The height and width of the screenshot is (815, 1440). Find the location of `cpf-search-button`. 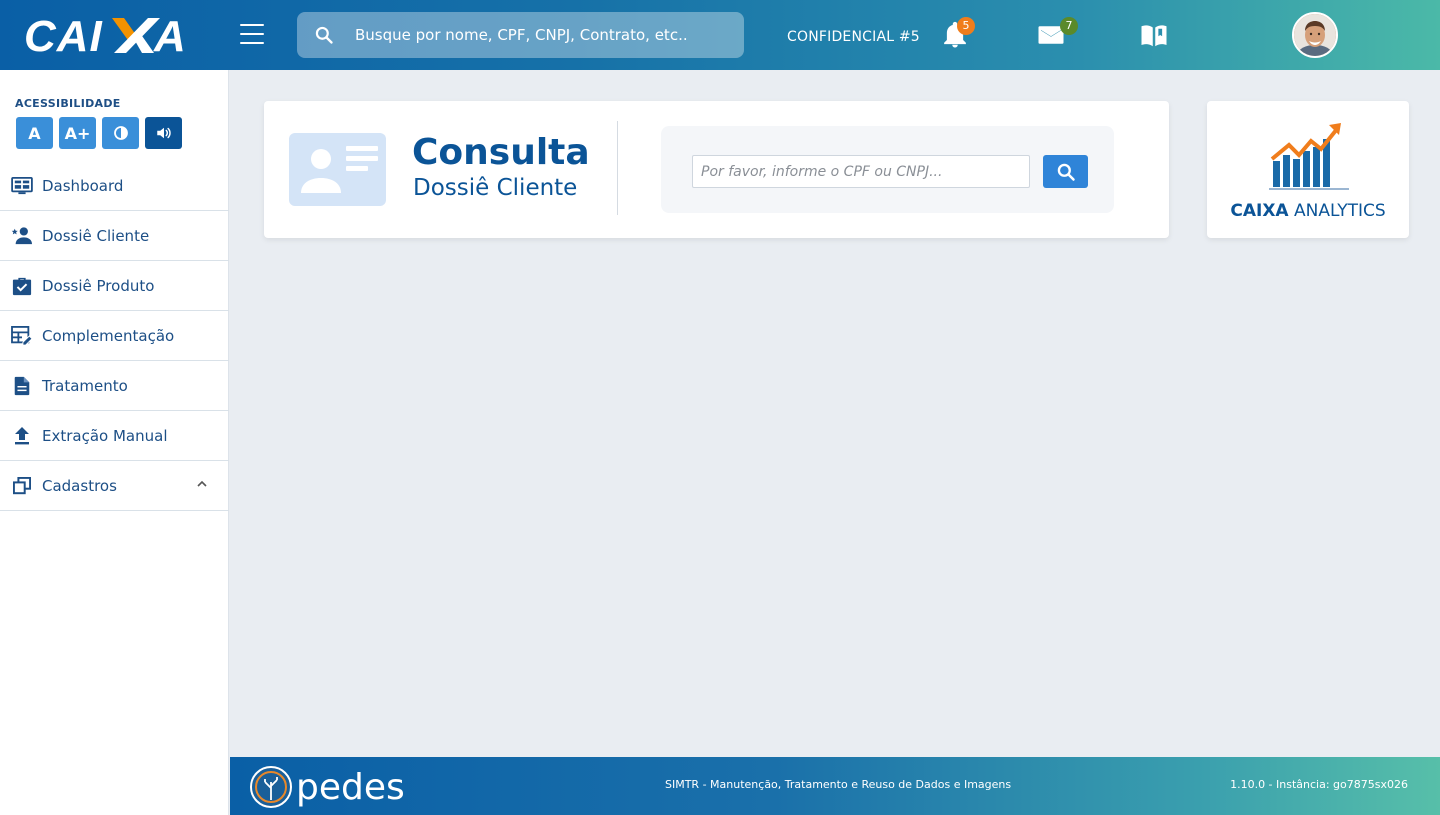

cpf-search-button is located at coordinates (1065, 171).